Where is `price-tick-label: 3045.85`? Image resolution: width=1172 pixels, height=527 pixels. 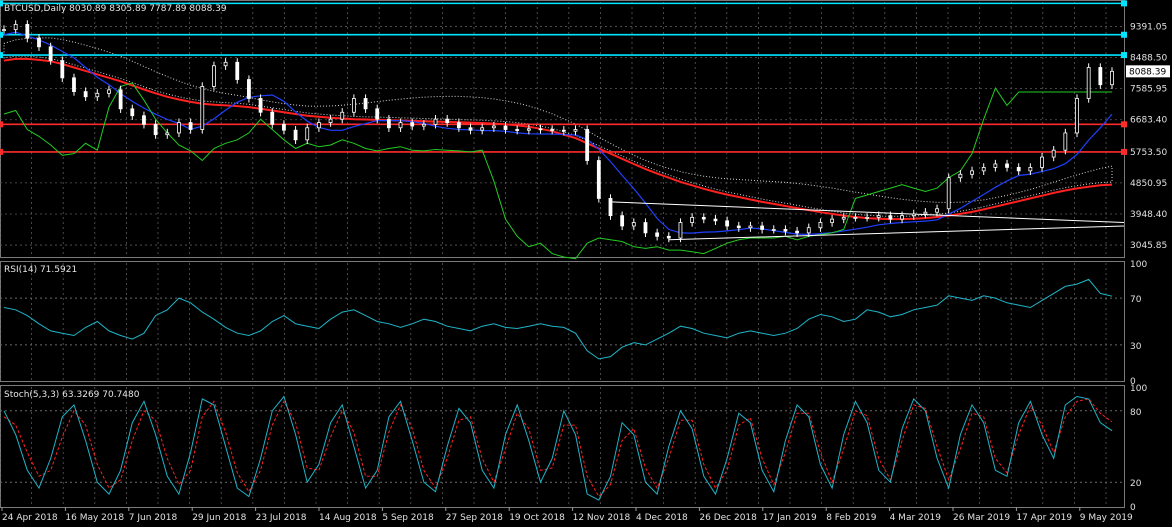 price-tick-label: 3045.85 is located at coordinates (1148, 246).